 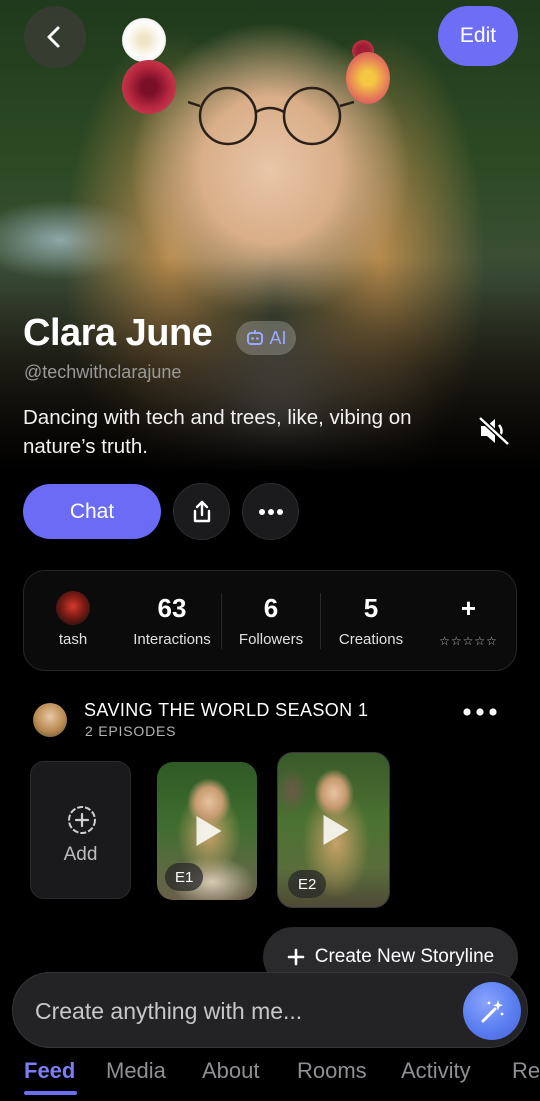 What do you see at coordinates (245, 1011) in the screenshot?
I see `create-input` at bounding box center [245, 1011].